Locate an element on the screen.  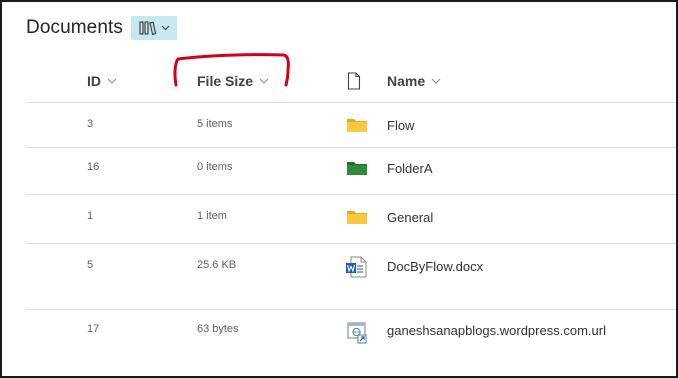
column-header-file-size: File Size is located at coordinates (233, 81).